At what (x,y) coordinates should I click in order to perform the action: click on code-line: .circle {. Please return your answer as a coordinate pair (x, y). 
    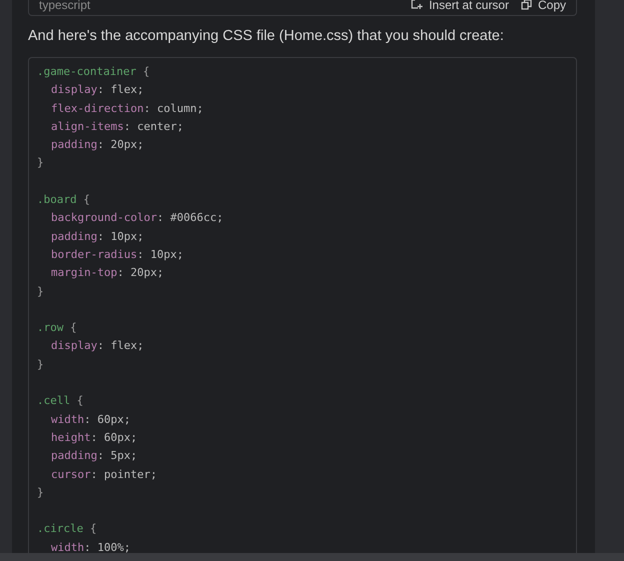
    Looking at the image, I should click on (67, 529).